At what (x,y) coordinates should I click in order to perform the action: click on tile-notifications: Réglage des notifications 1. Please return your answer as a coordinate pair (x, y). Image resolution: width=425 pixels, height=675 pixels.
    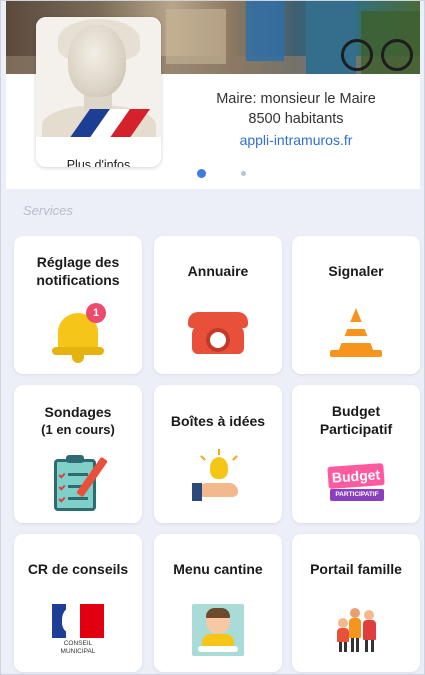
    Looking at the image, I should click on (78, 305).